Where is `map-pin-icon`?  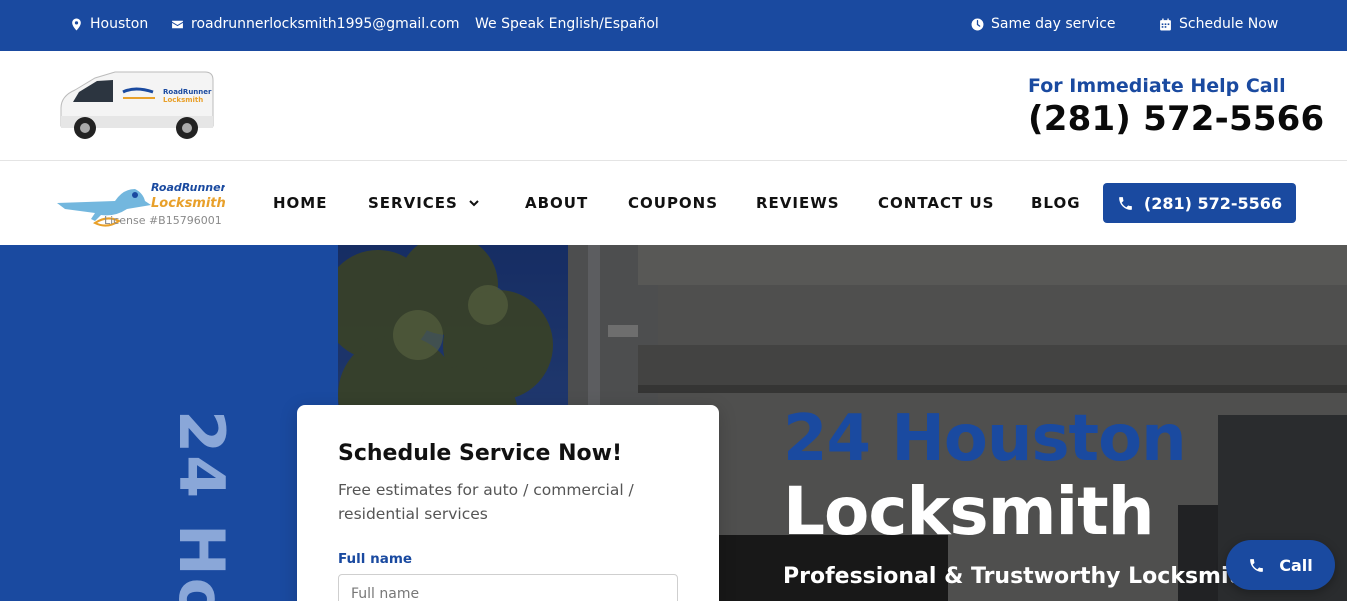 map-pin-icon is located at coordinates (76, 24).